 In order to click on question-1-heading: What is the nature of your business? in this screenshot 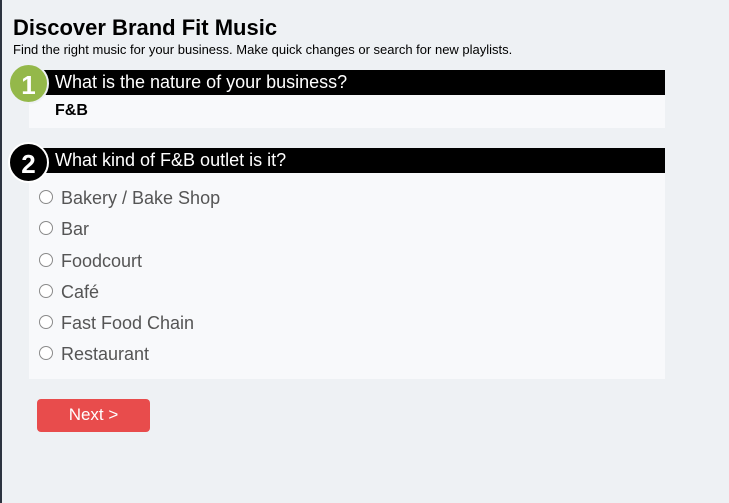, I will do `click(347, 82)`.